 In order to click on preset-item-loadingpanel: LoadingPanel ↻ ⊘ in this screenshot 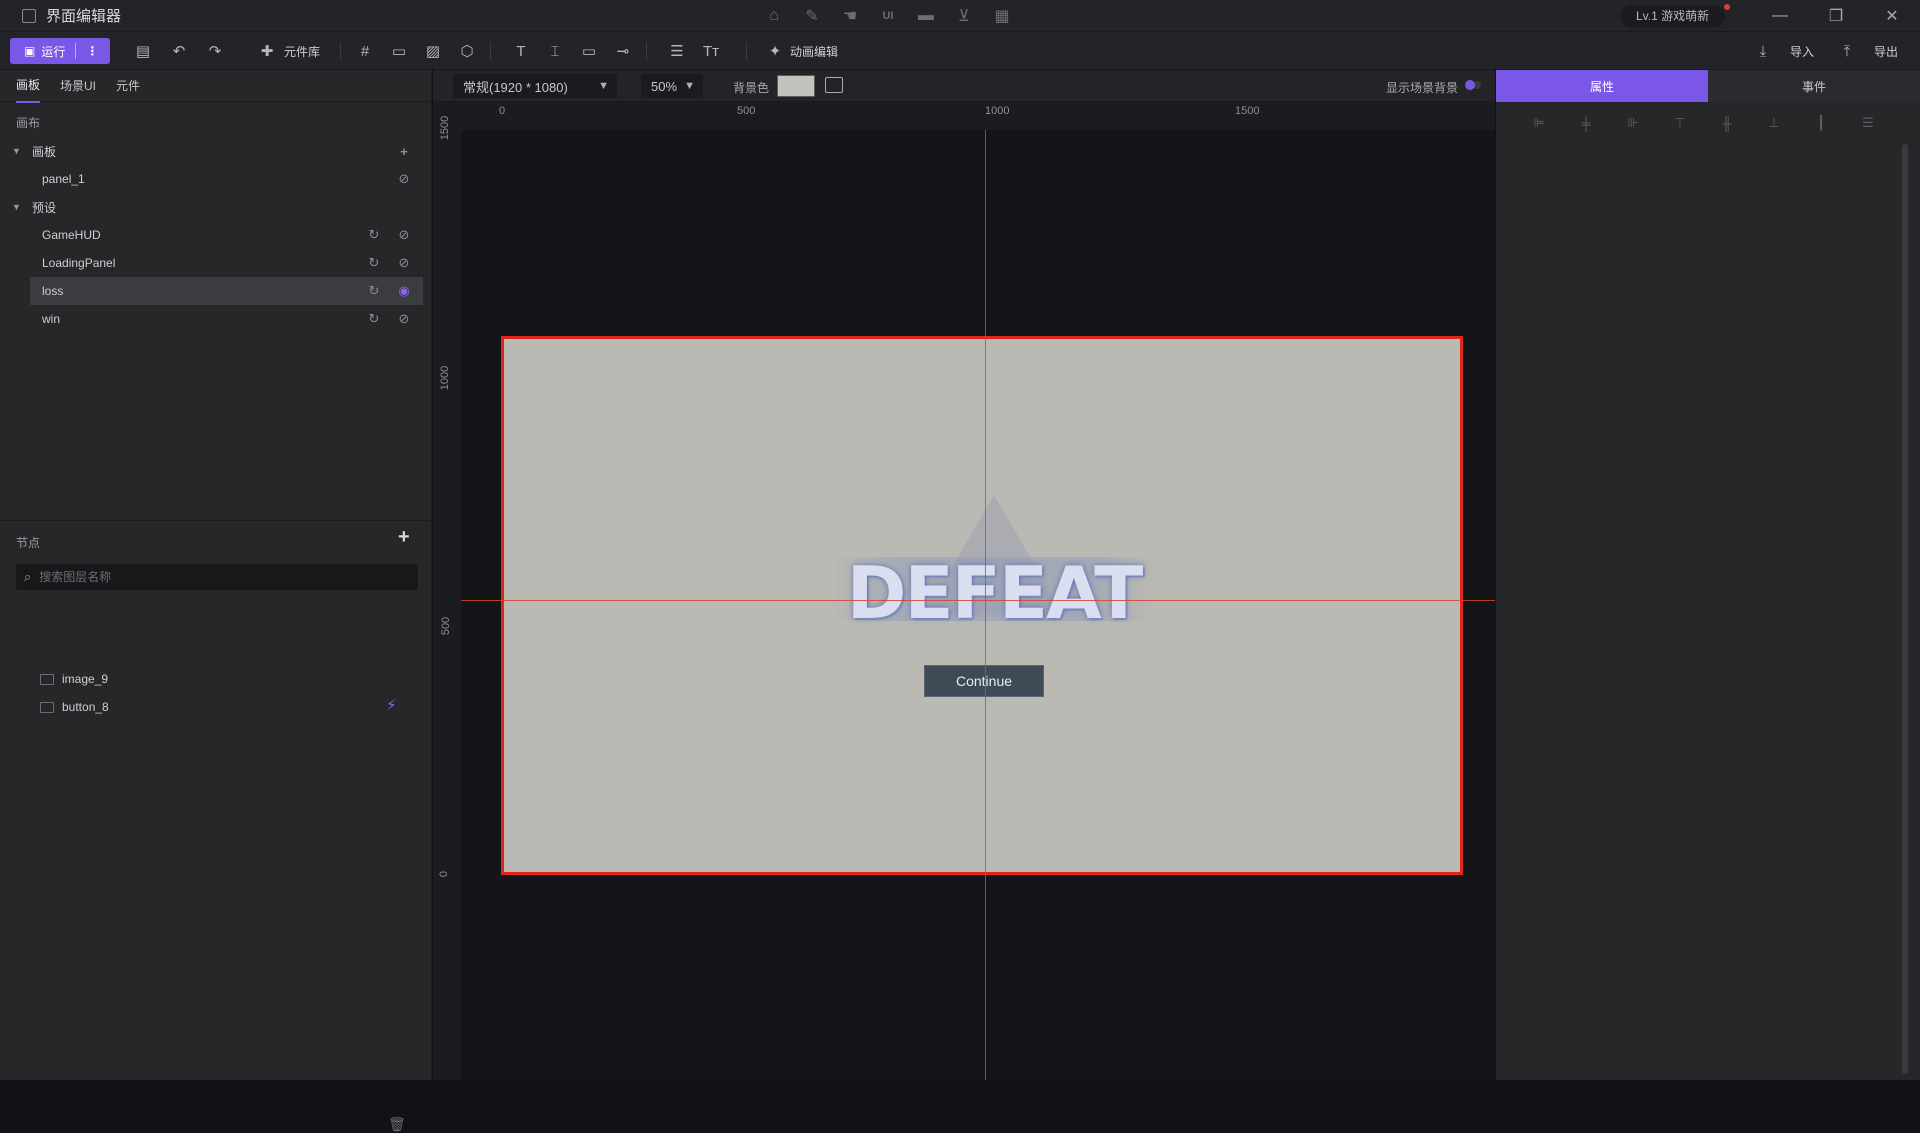, I will do `click(215, 263)`.